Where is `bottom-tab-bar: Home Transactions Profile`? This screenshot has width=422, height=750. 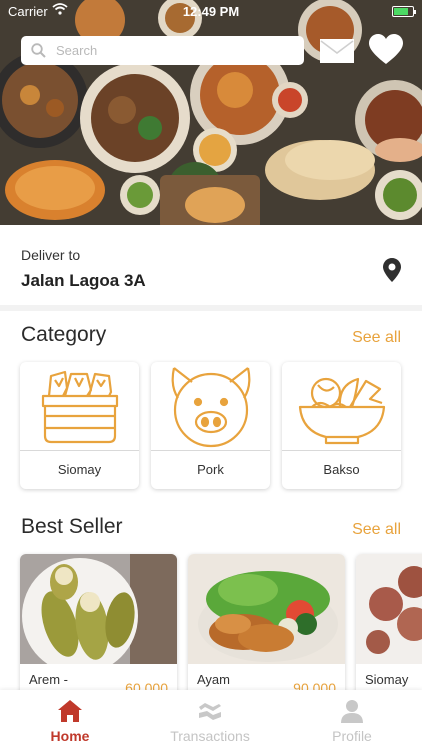 bottom-tab-bar: Home Transactions Profile is located at coordinates (211, 720).